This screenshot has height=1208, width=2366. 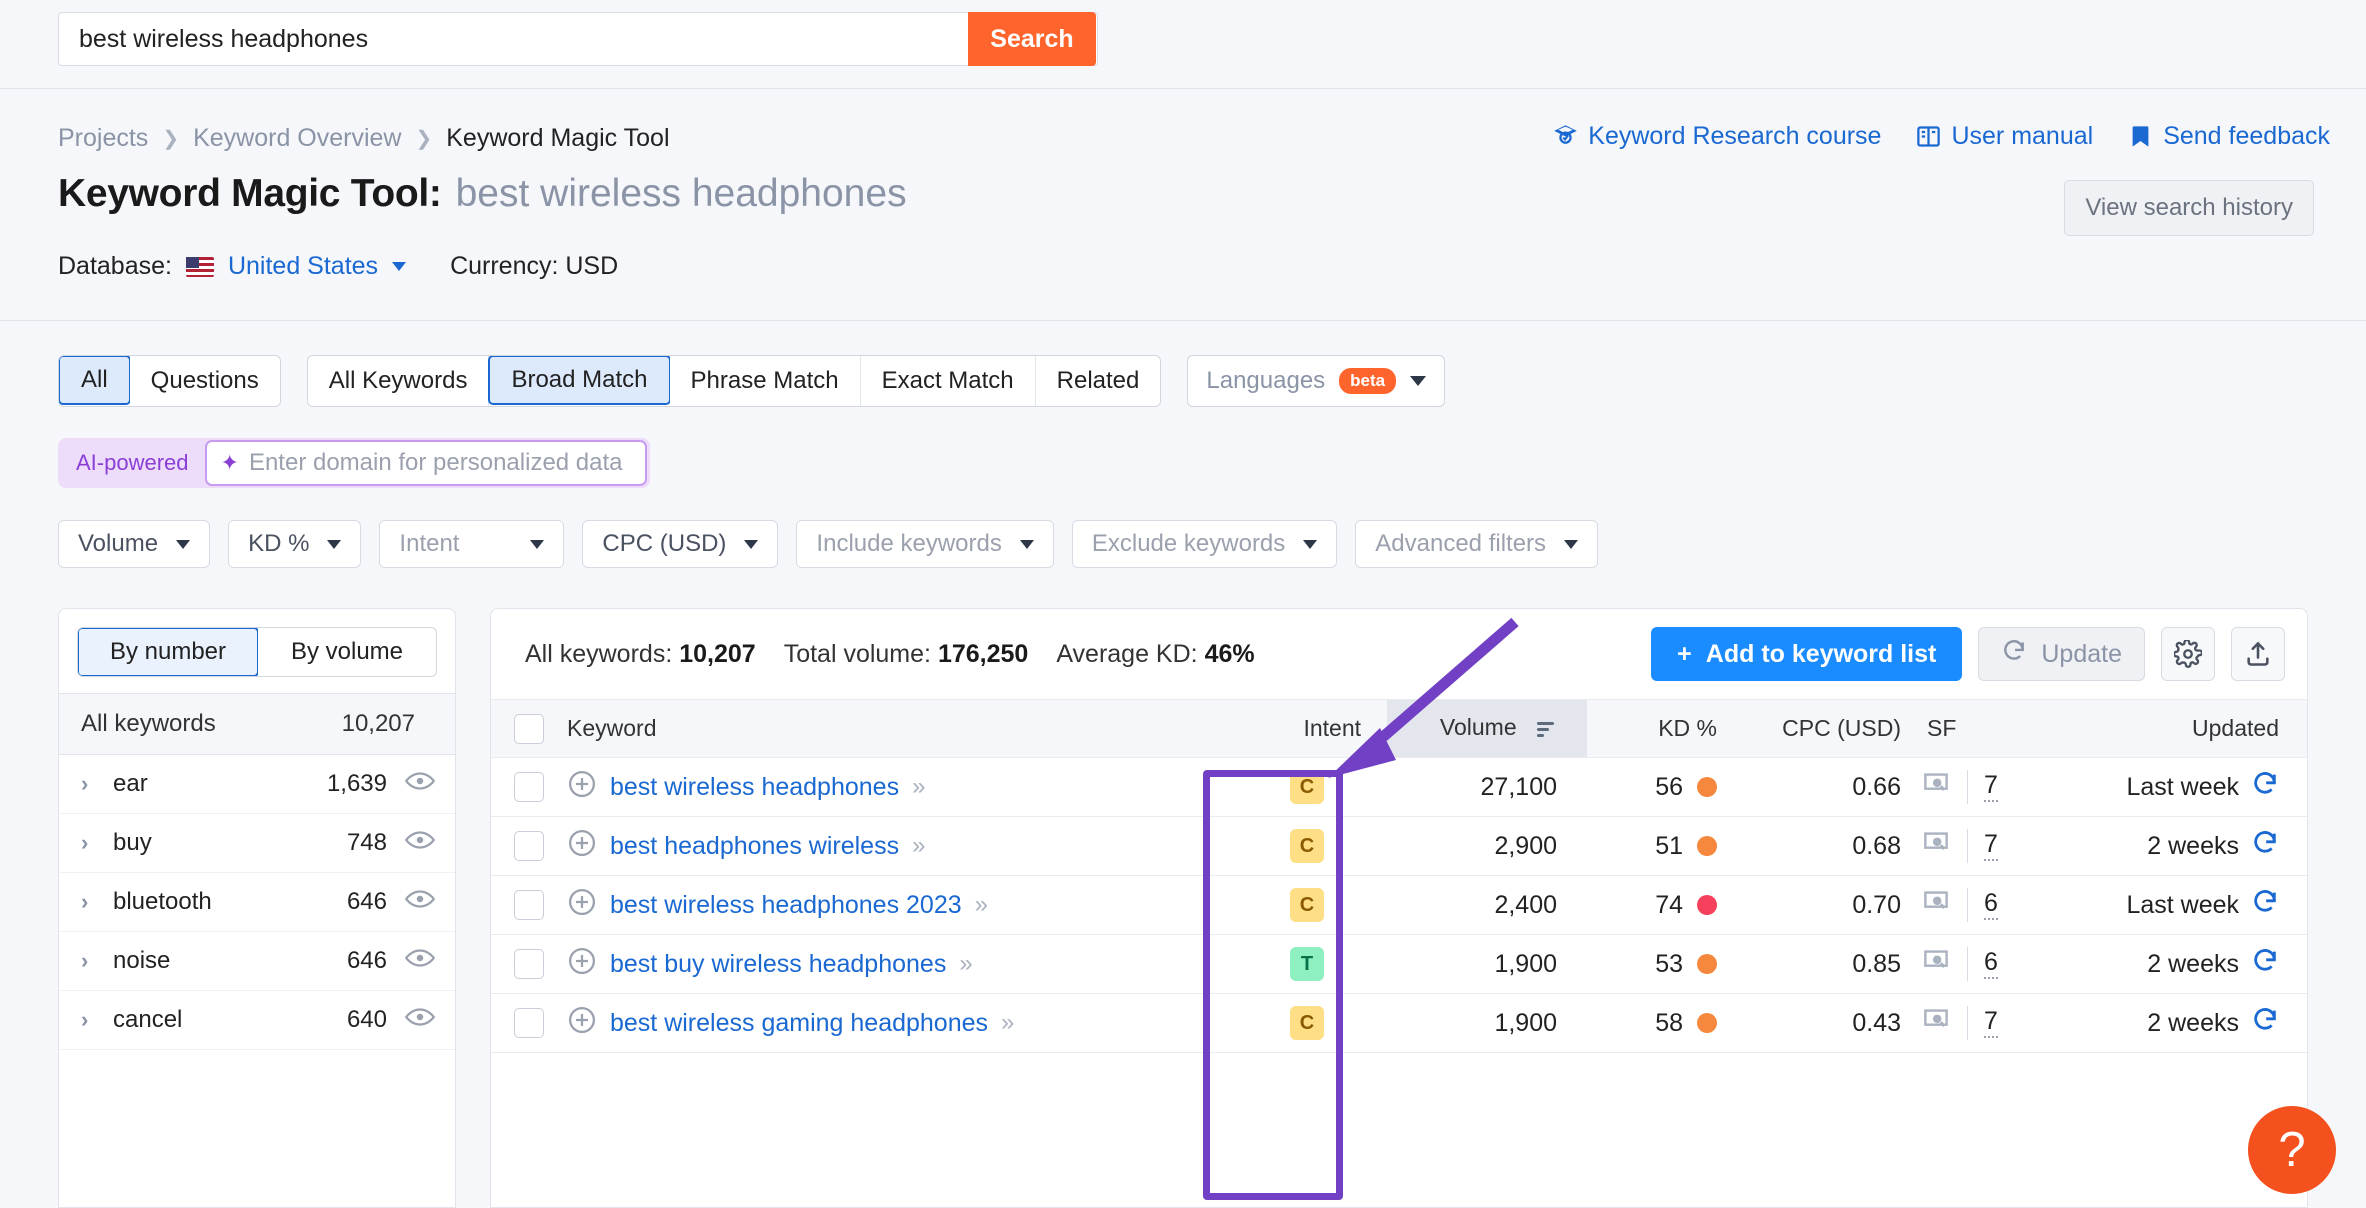 What do you see at coordinates (257, 902) in the screenshot?
I see `list-item: › bluetooth 646` at bounding box center [257, 902].